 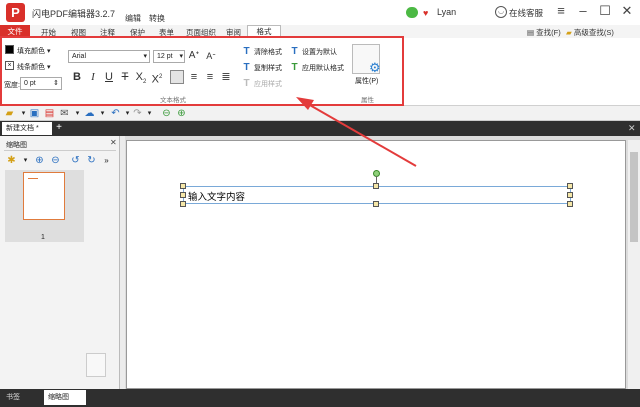 I want to click on menu-page-organize: 页面组织, so click(x=201, y=32).